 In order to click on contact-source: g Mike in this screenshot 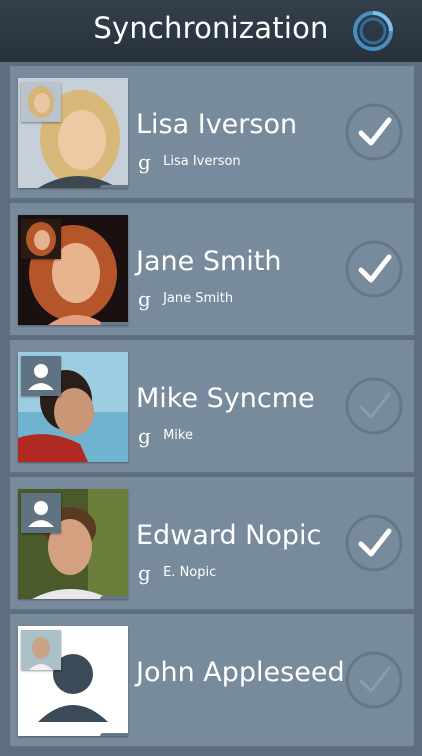, I will do `click(165, 435)`.